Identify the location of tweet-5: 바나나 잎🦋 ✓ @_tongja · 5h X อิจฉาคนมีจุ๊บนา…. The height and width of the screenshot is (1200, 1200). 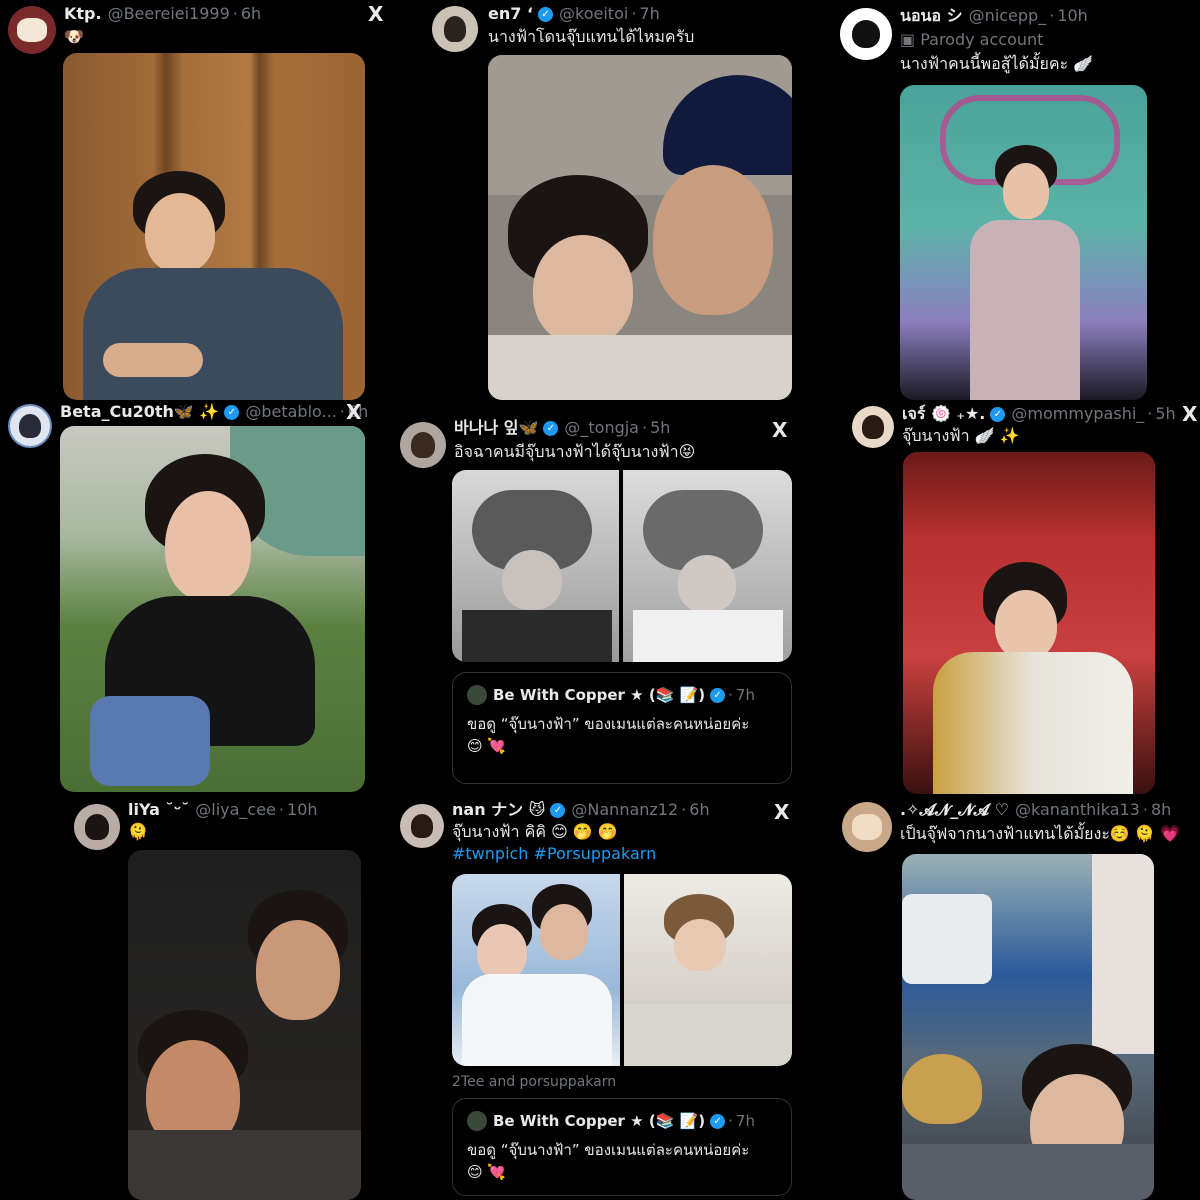
(600, 600).